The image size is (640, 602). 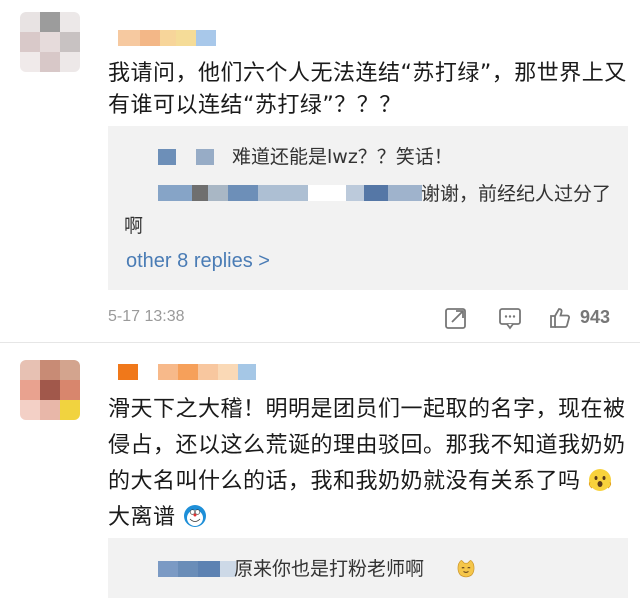 I want to click on comment-text: 我请问，他们六个人无法连结“苏打绿”，那世界上又有谁可以连结“苏打绿”？？？, so click(x=367, y=89).